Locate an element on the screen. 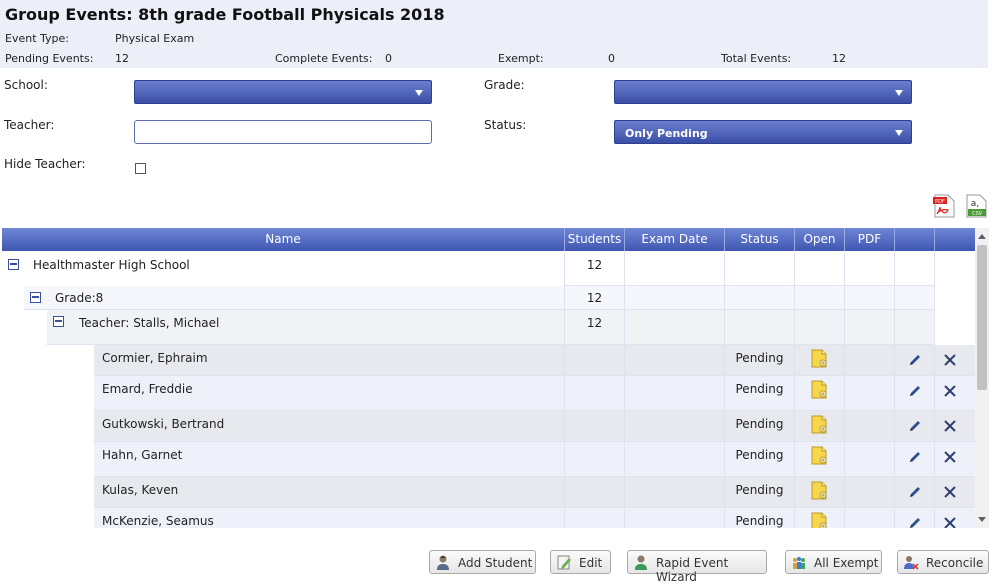 Image resolution: width=999 pixels, height=584 pixels. svg-text: CSV is located at coordinates (977, 214).